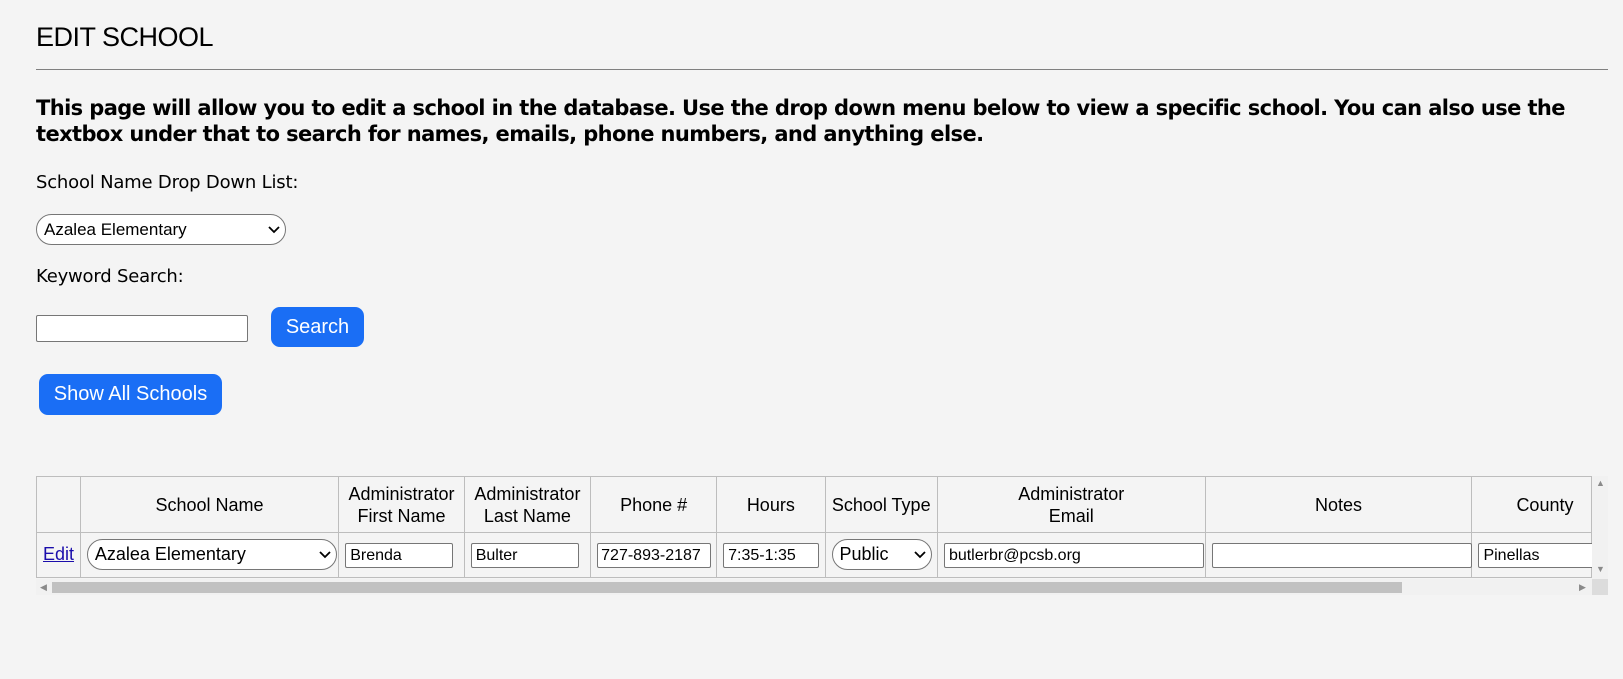 The height and width of the screenshot is (679, 1623). I want to click on school-dropdown-label: School Name Drop Down List:, so click(167, 182).